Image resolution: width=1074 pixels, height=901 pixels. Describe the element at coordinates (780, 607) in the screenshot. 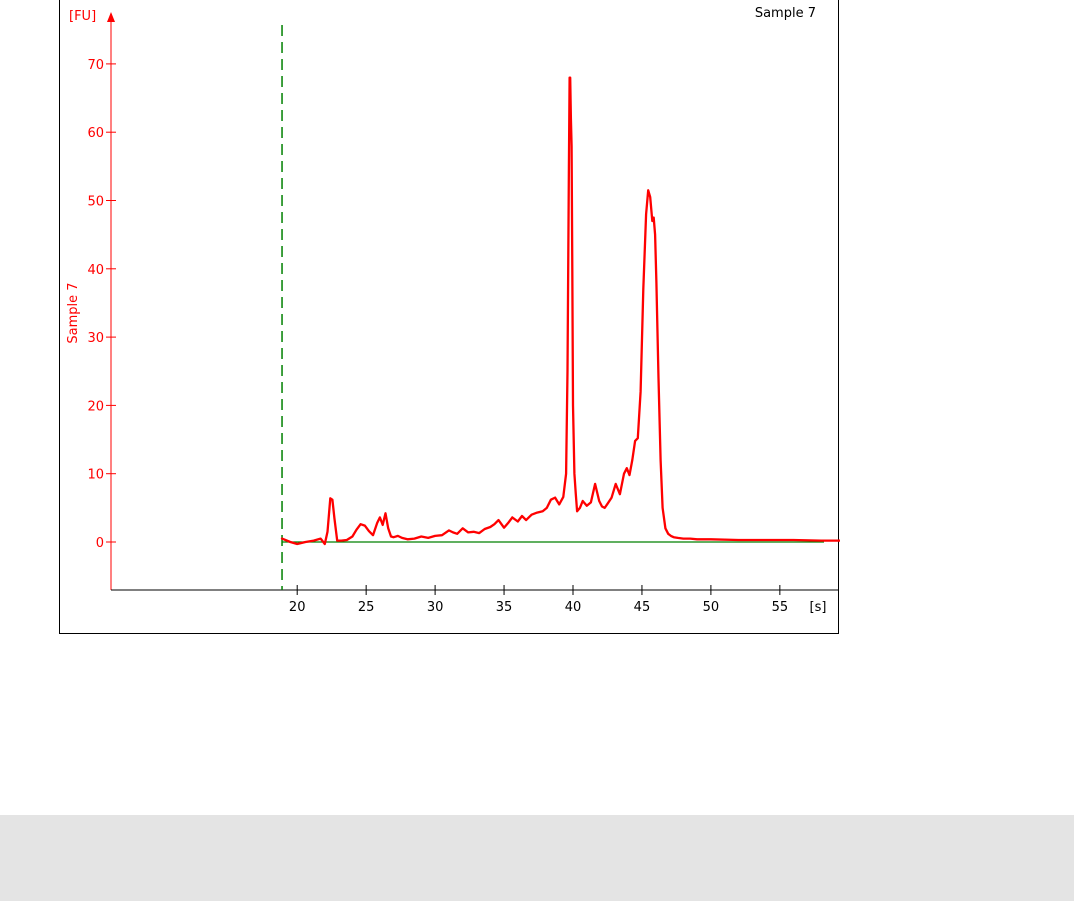

I see `x-tick-label: 55` at that location.